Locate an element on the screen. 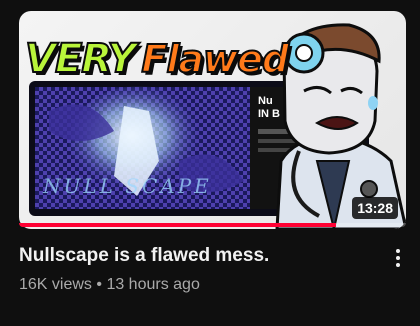  watch-progress-bar is located at coordinates (212, 225).